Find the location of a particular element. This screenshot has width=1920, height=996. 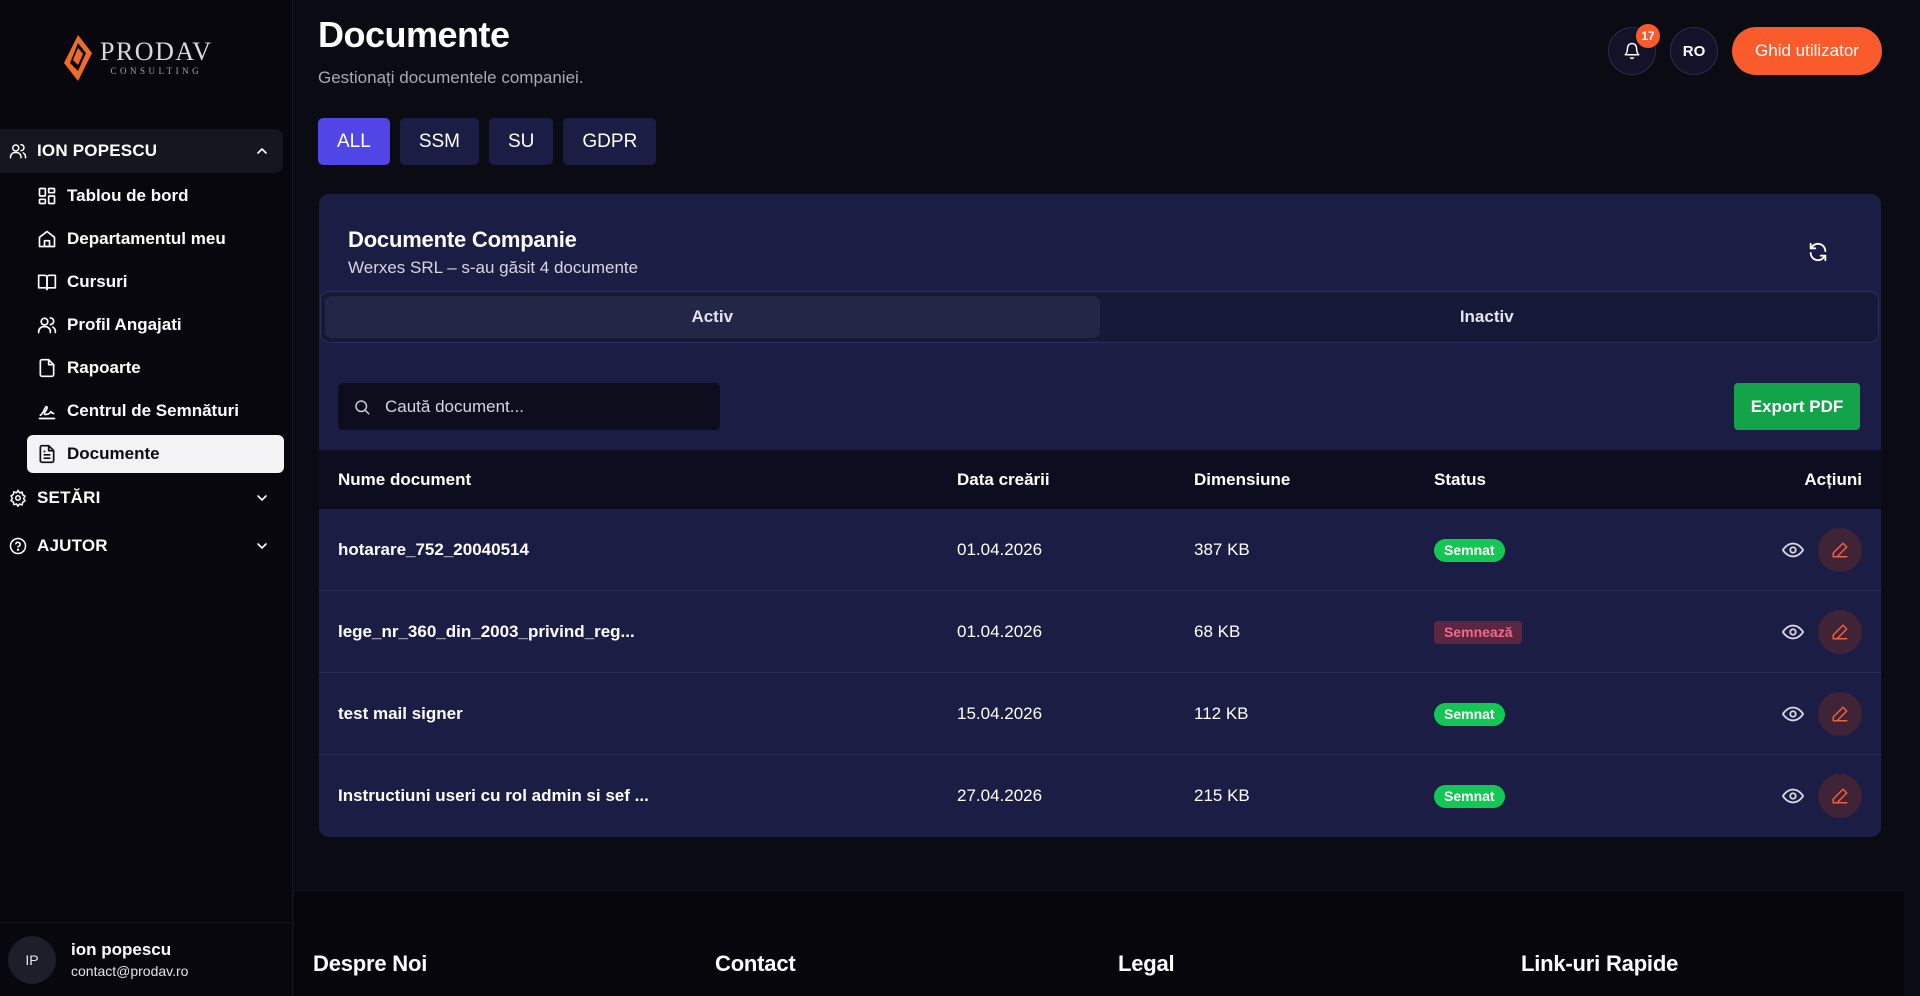

export-pdf-button: Export PDF is located at coordinates (1797, 406).